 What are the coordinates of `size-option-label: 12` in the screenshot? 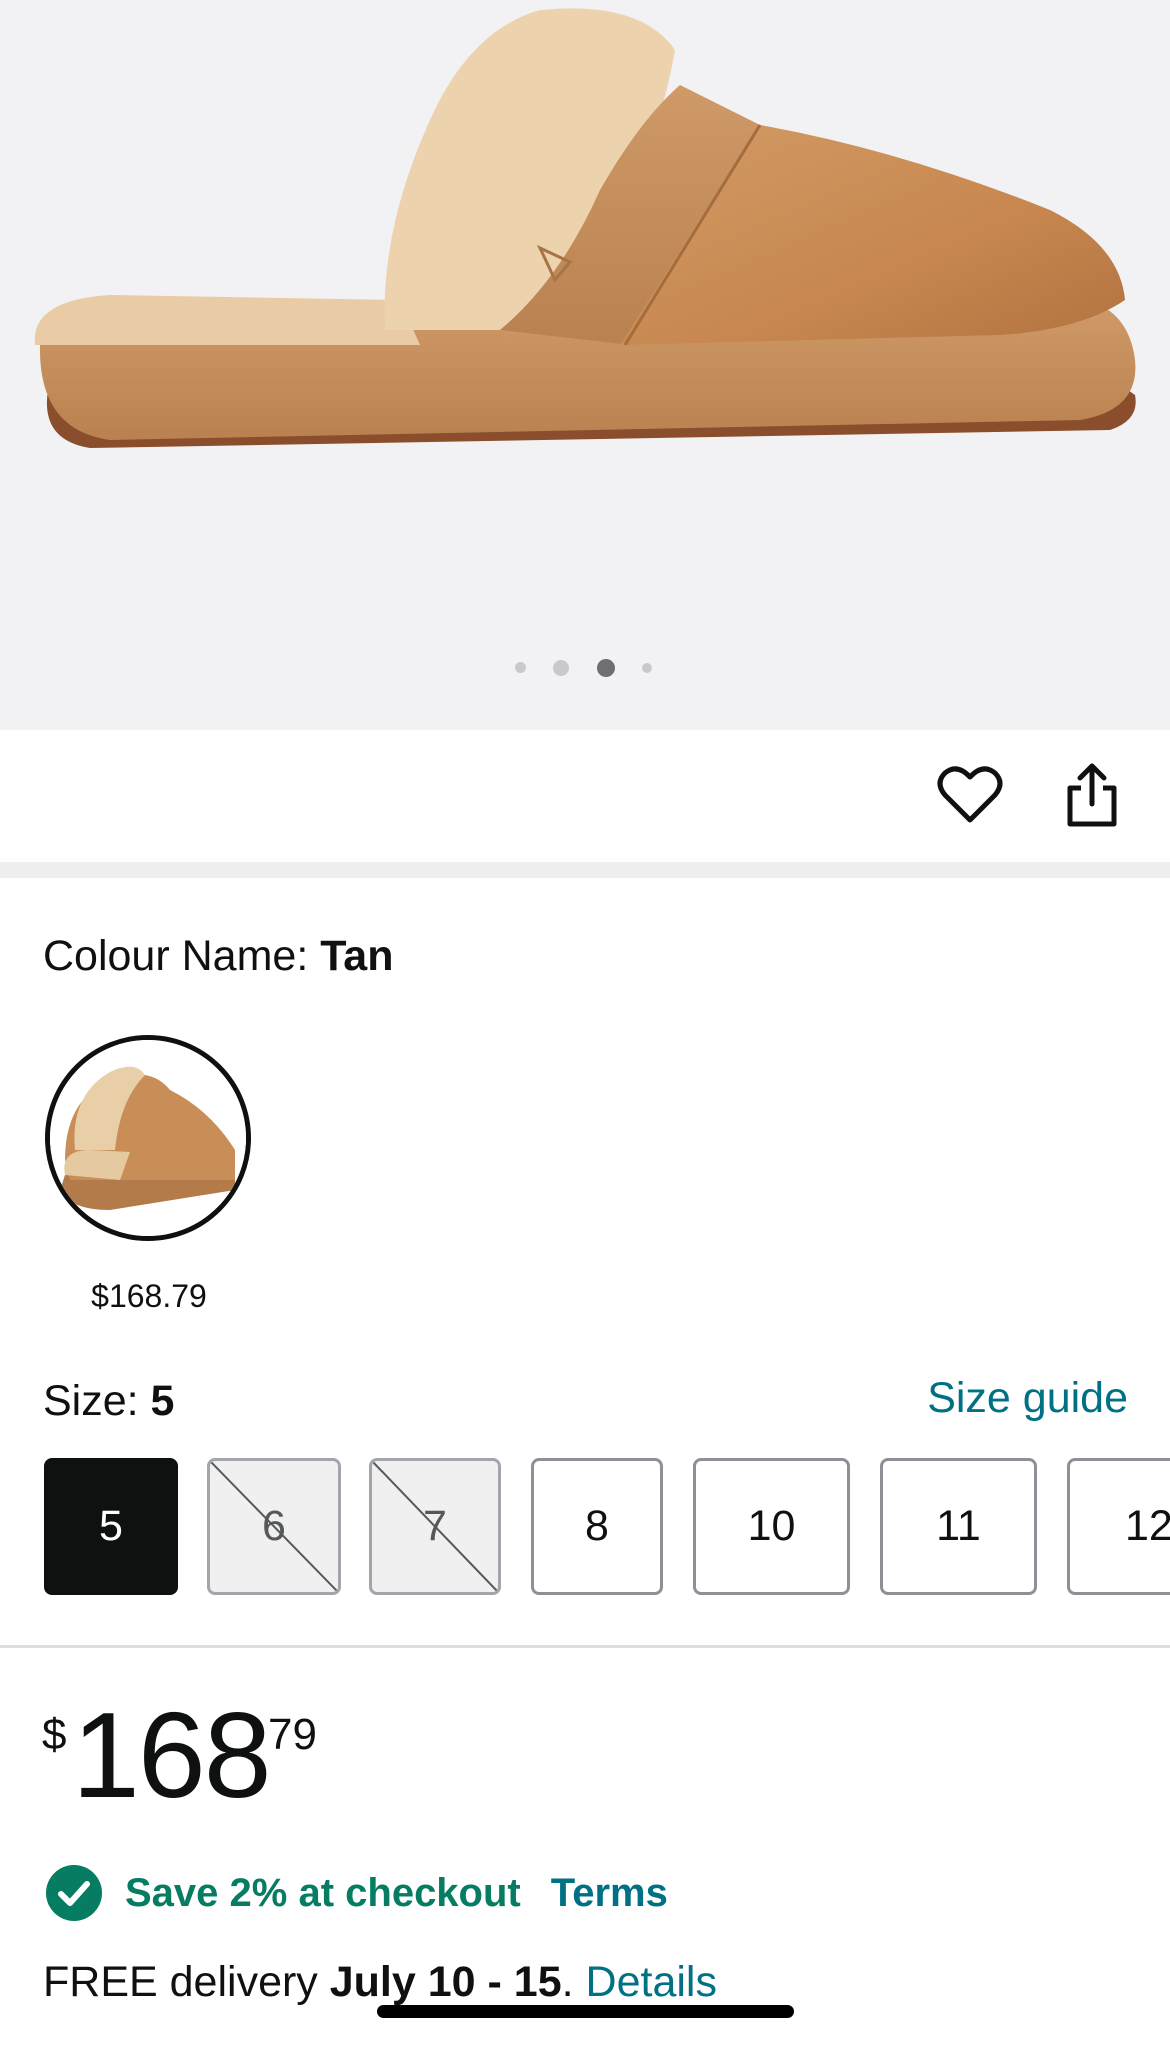 It's located at (1147, 1526).